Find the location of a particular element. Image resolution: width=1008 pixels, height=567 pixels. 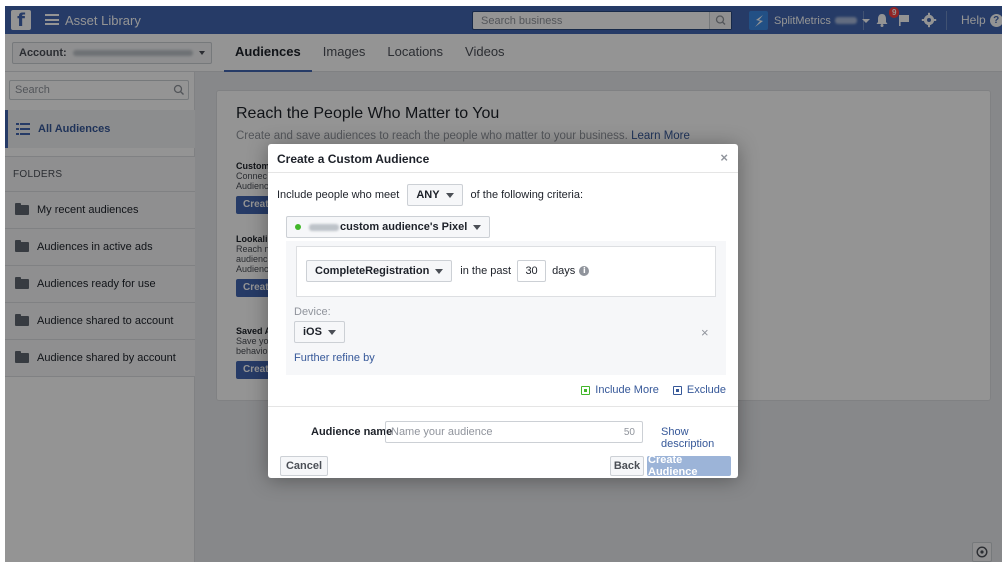

match-mode-value: ANY is located at coordinates (428, 195).